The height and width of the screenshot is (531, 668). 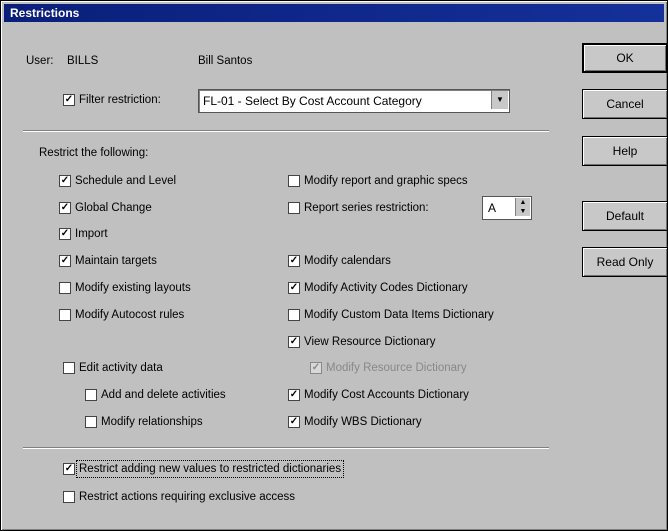 I want to click on schedule-and-level-checkbox: ✓ Schedule and Level, so click(x=117, y=181).